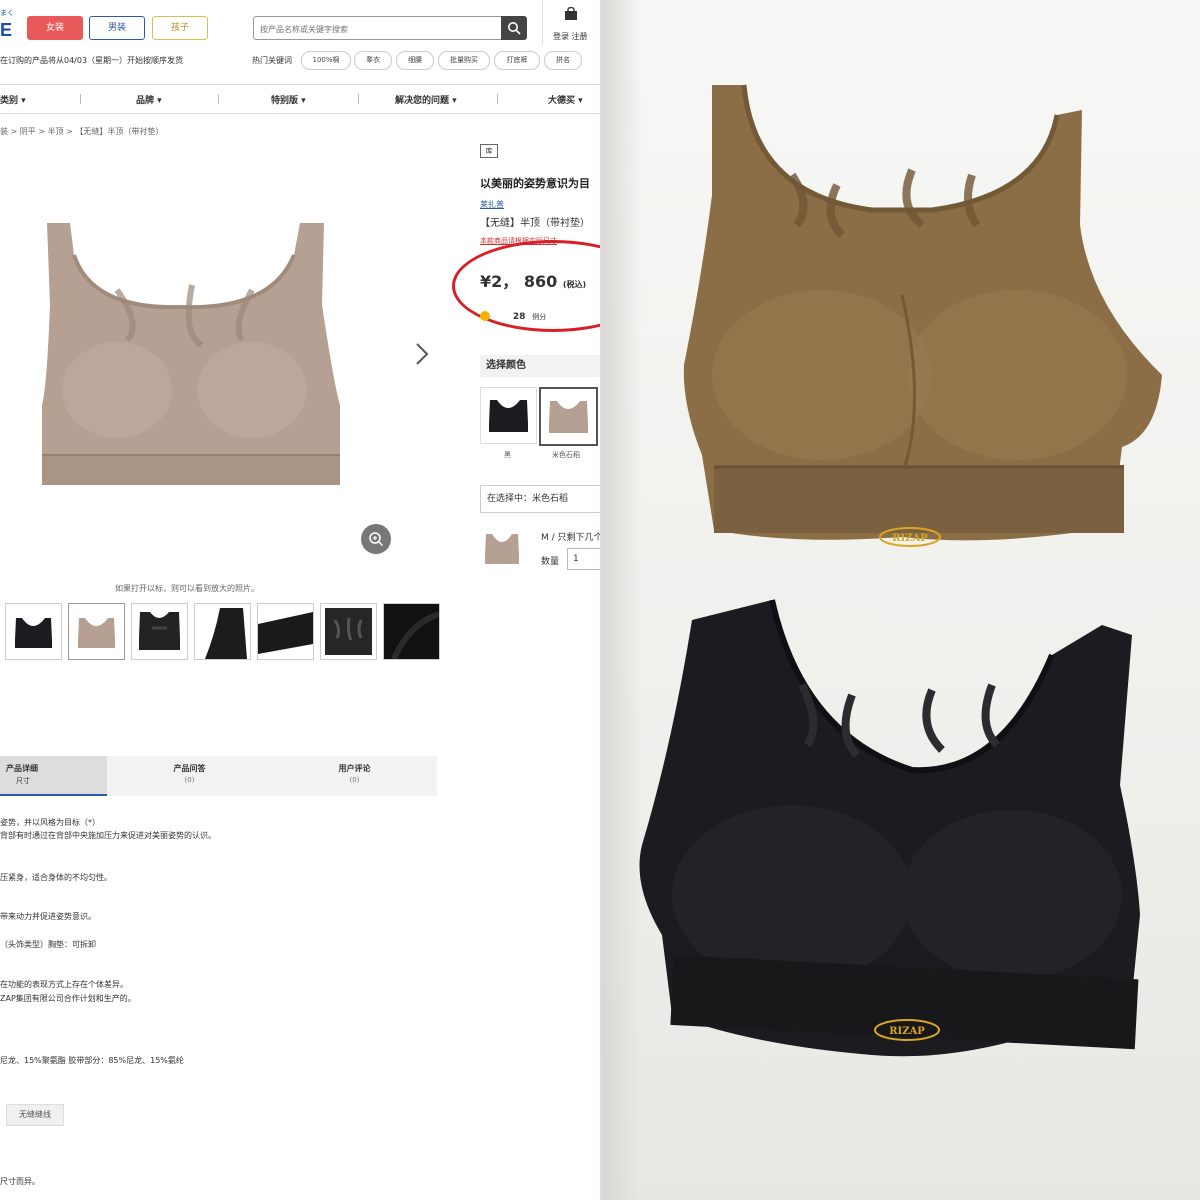 This screenshot has width=1200, height=1200. Describe the element at coordinates (272, 60) in the screenshot. I see `hot-keywords-label: 热门关键词` at that location.